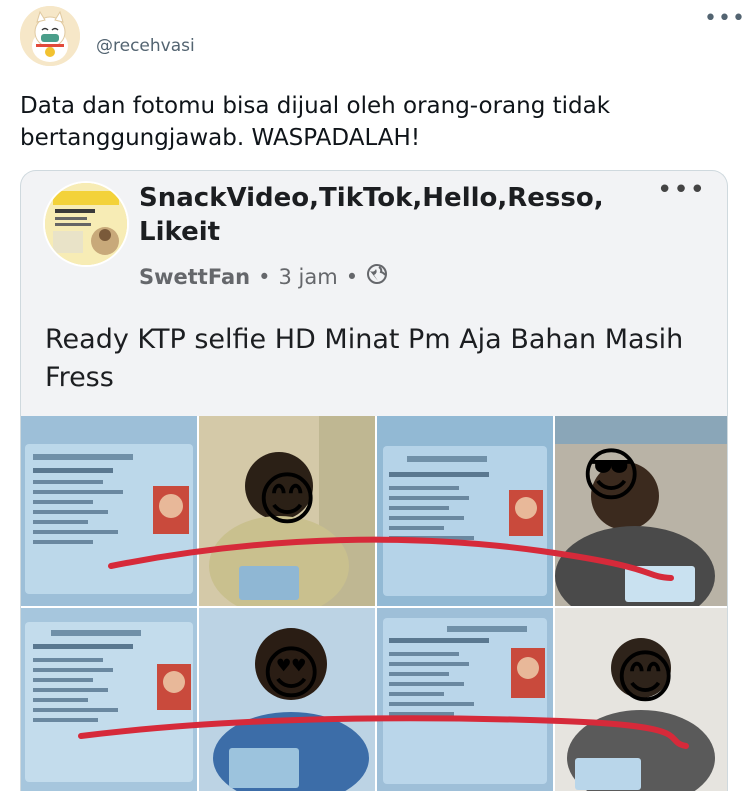  I want to click on lucky-cat-avatar-icon, so click(50, 36).